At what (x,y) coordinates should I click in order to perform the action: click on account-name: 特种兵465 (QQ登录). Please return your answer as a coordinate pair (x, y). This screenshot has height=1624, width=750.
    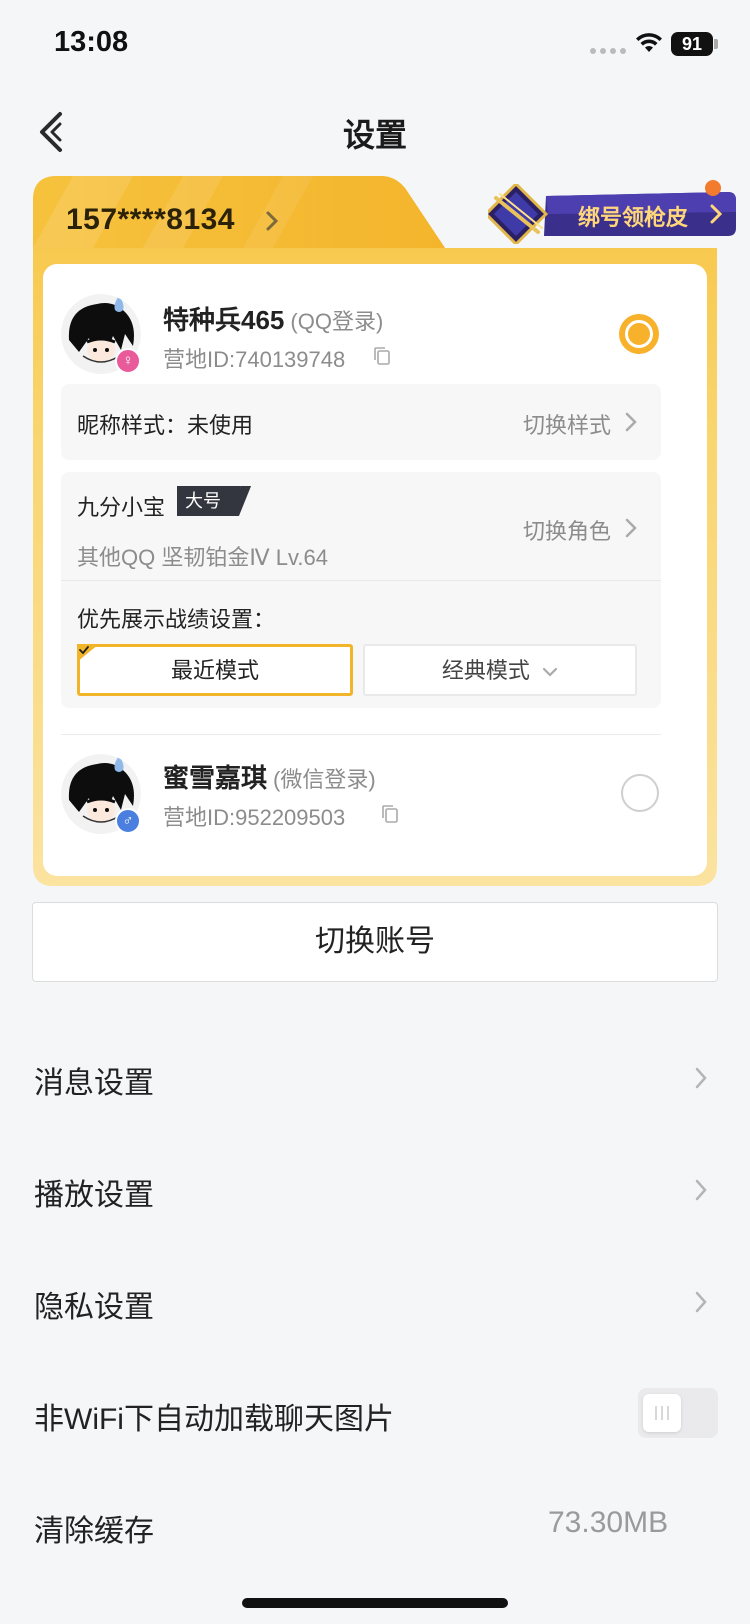
    Looking at the image, I should click on (273, 320).